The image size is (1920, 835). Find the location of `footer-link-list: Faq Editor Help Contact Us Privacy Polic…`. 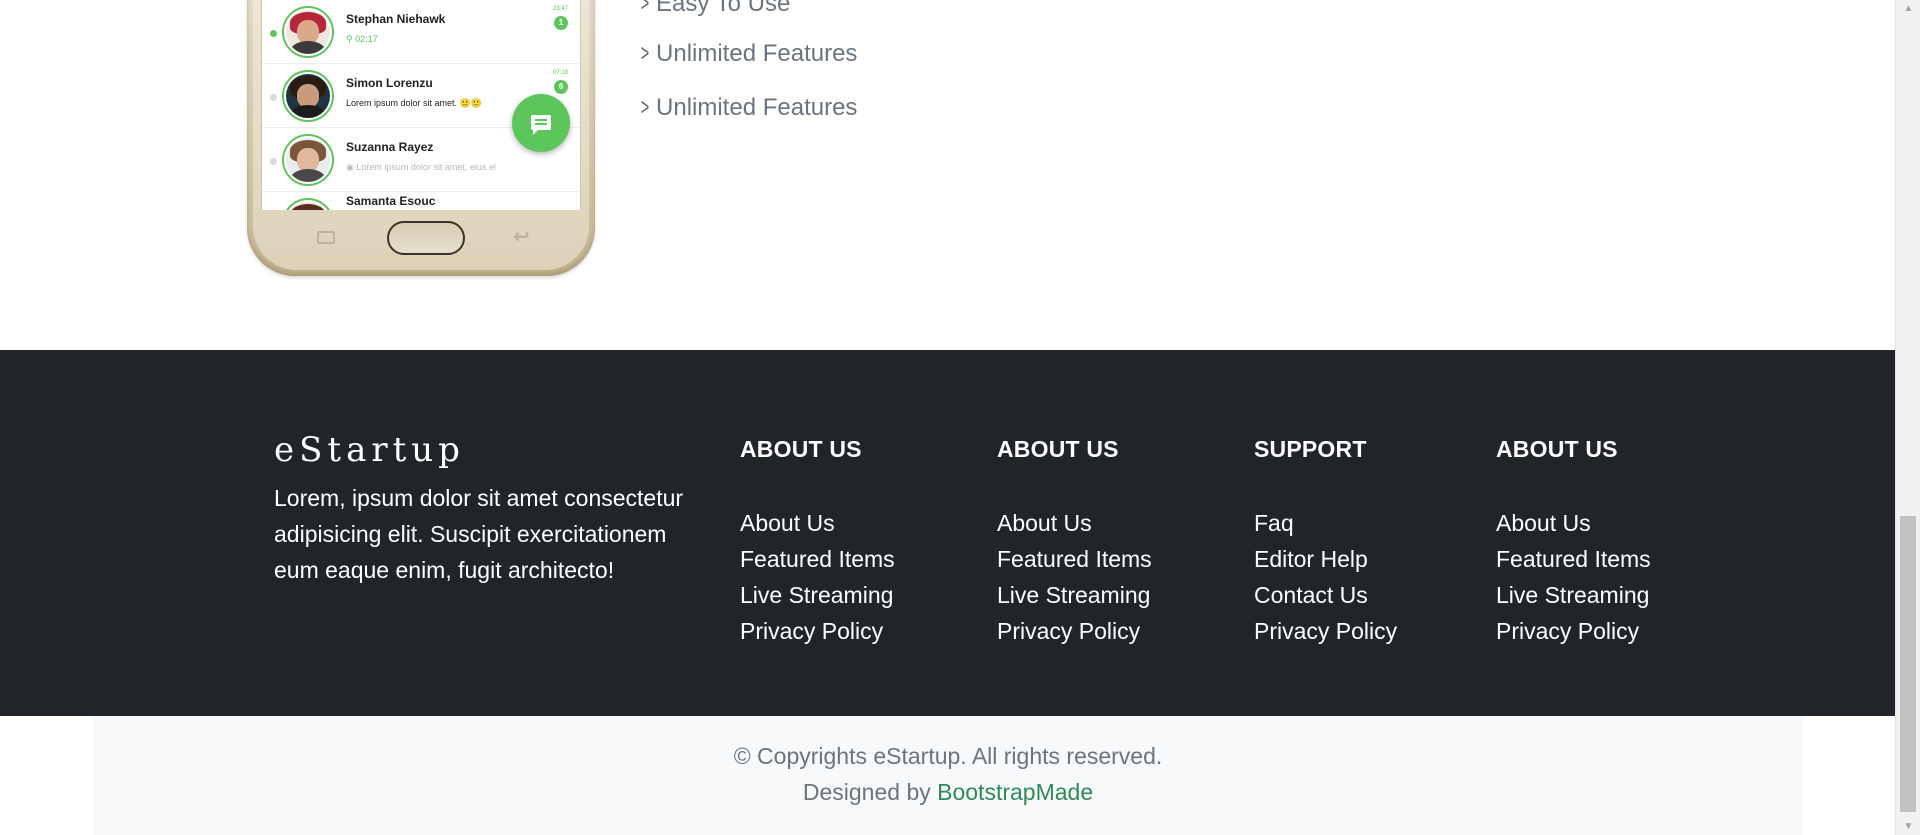

footer-link-list: Faq Editor Help Contact Us Privacy Polic… is located at coordinates (1325, 577).